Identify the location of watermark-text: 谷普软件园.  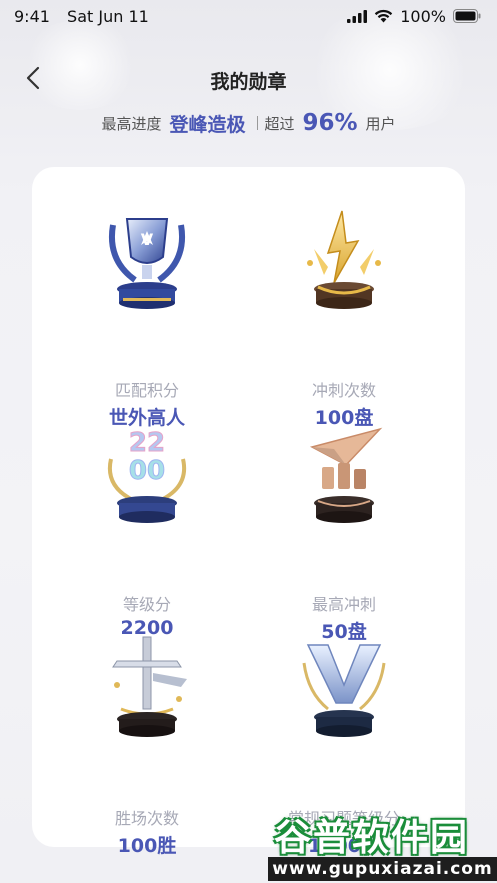
(371, 837).